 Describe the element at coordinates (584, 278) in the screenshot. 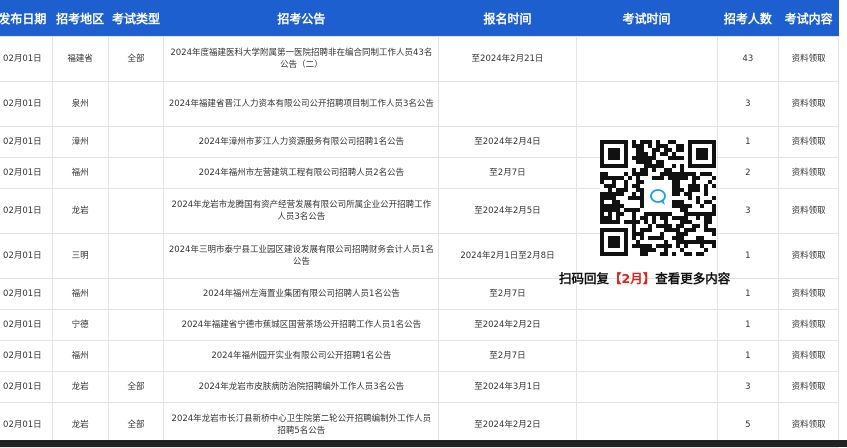

I see `qr-caption-prefix: 扫码回复` at that location.